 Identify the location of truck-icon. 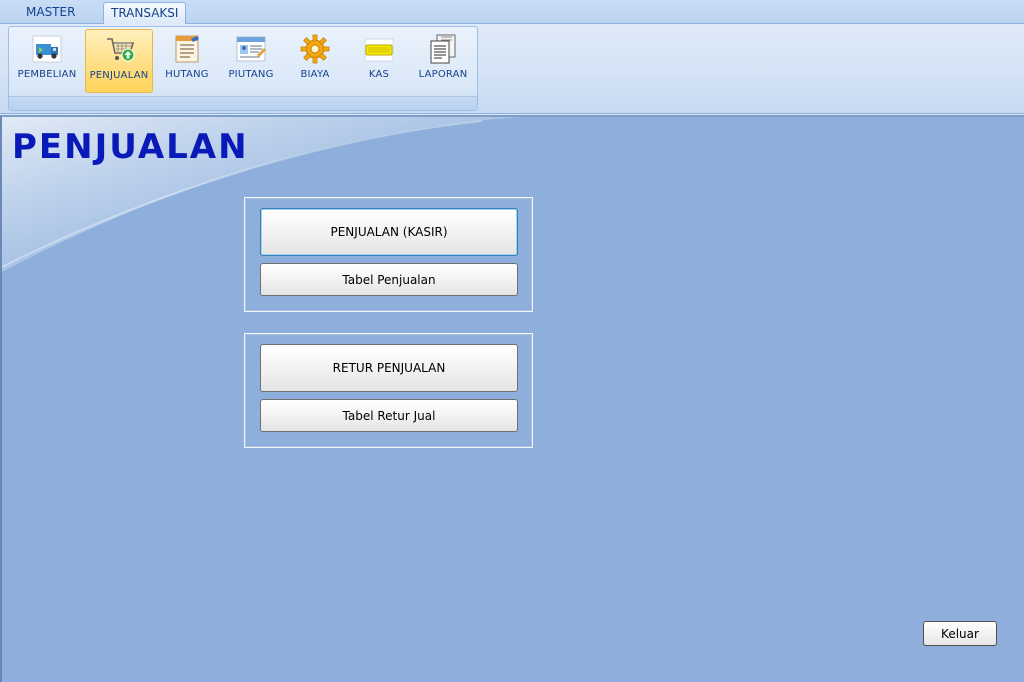
(47, 49).